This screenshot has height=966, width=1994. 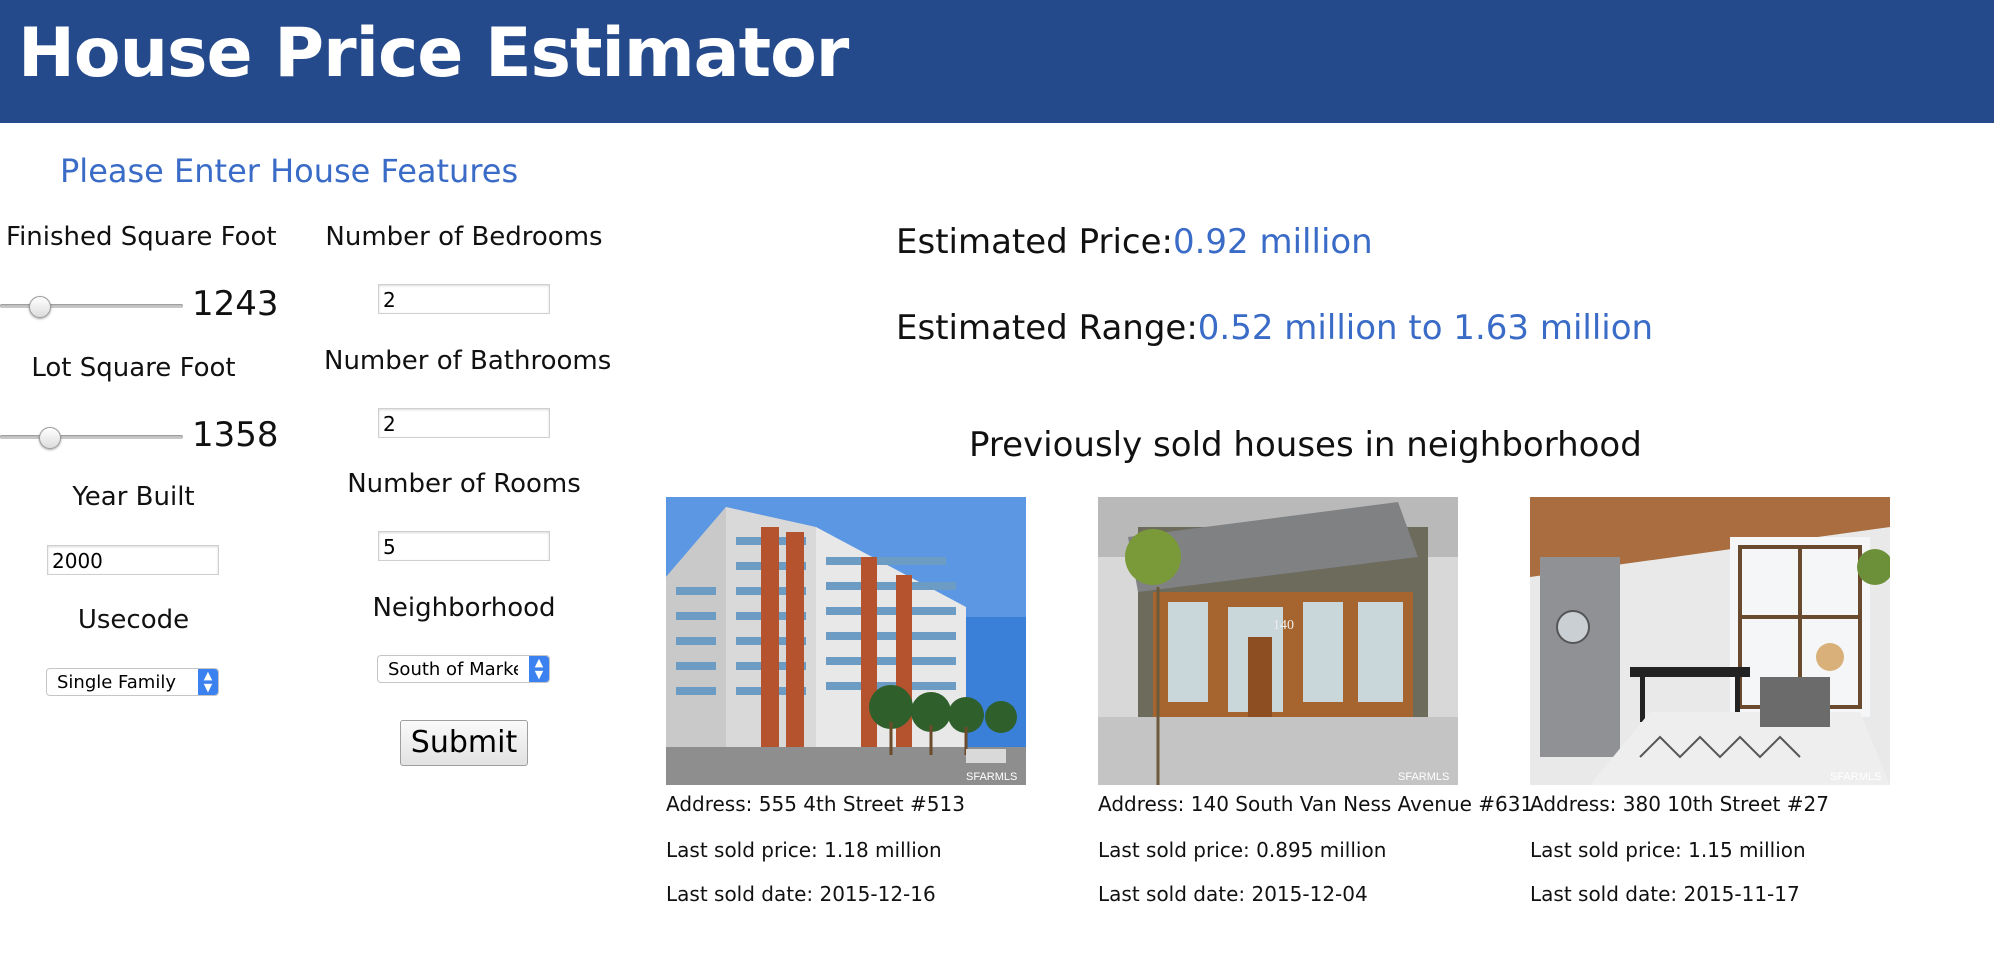 I want to click on lot-slider-track, so click(x=91, y=437).